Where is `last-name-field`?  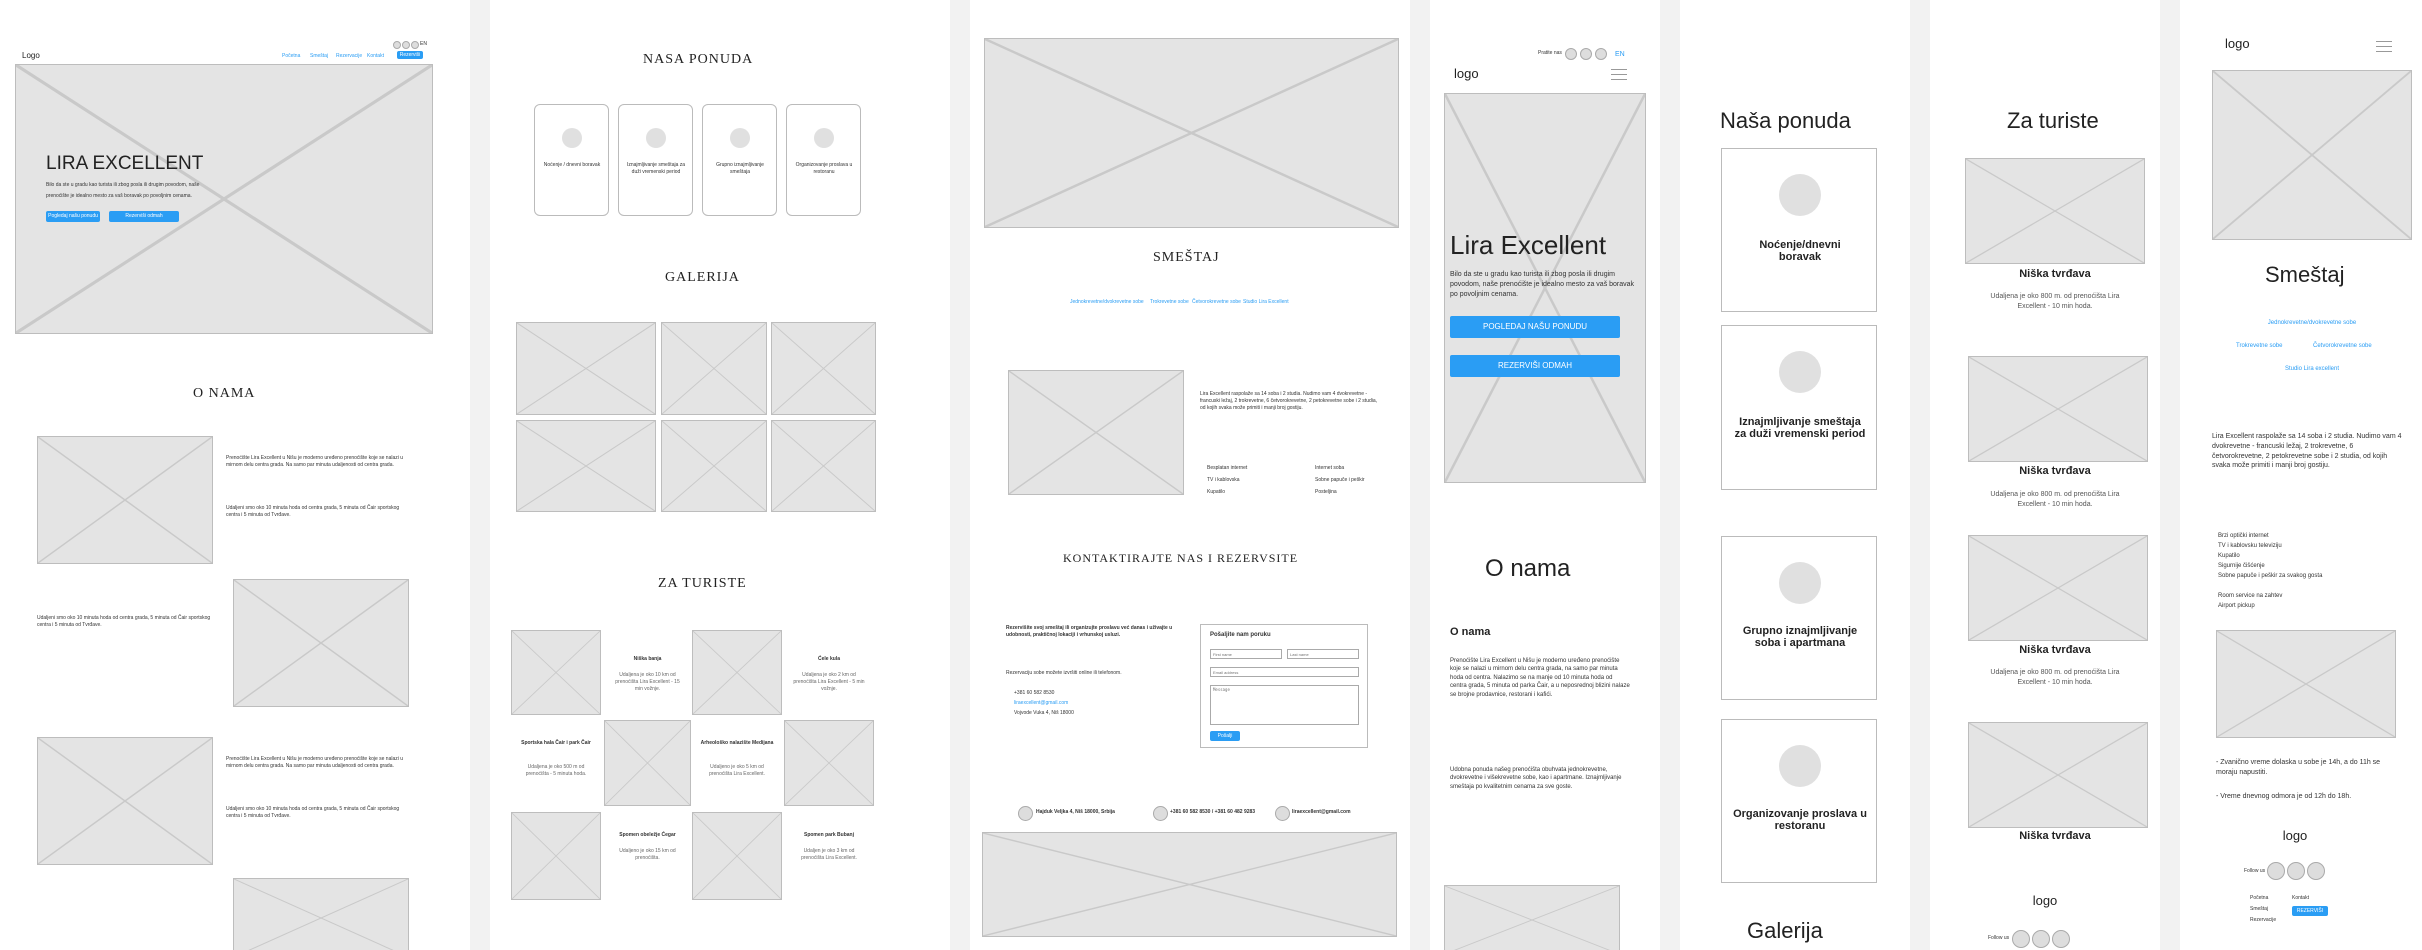 last-name-field is located at coordinates (1323, 654).